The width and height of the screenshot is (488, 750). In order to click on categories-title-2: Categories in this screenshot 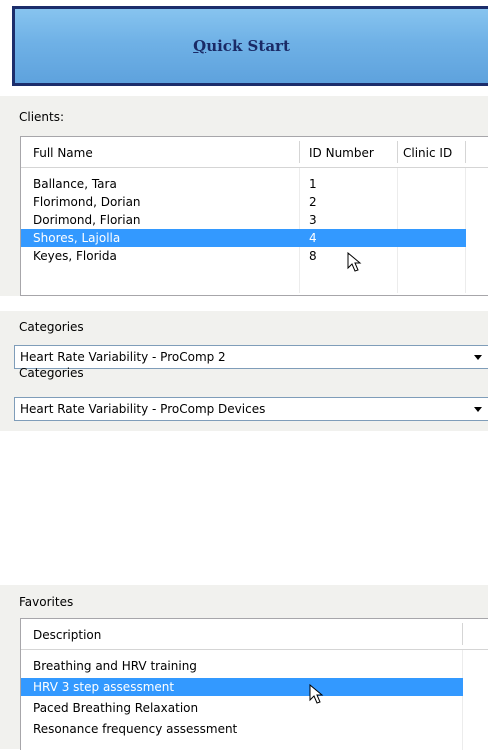, I will do `click(51, 373)`.